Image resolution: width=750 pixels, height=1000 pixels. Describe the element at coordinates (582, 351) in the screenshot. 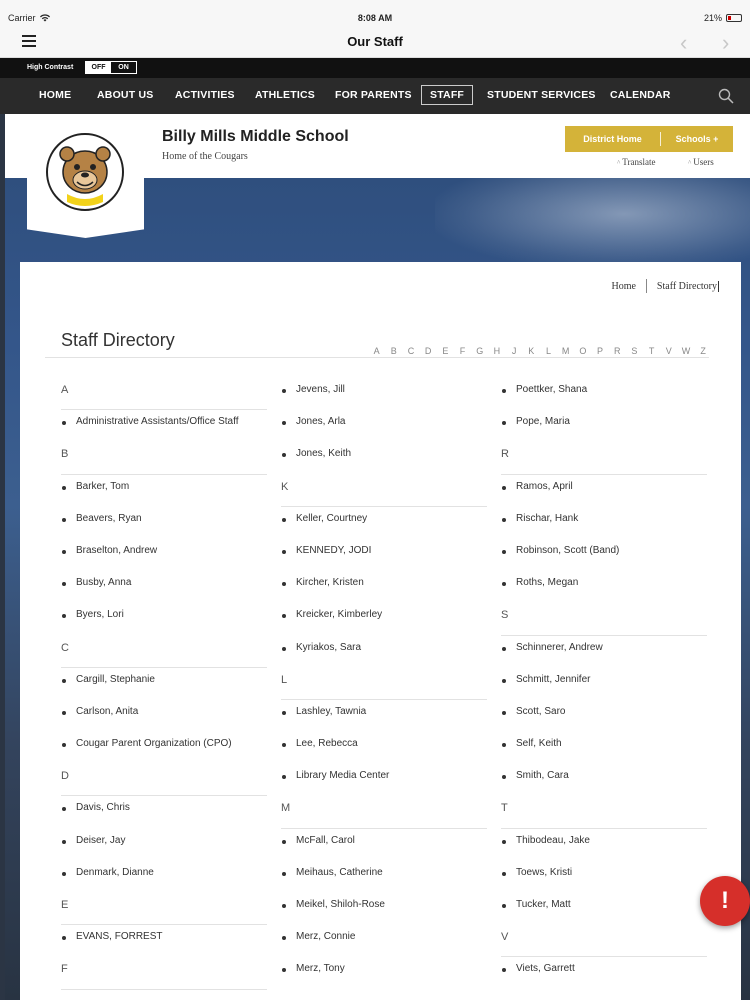

I see `alphabet-letter-o: O` at that location.